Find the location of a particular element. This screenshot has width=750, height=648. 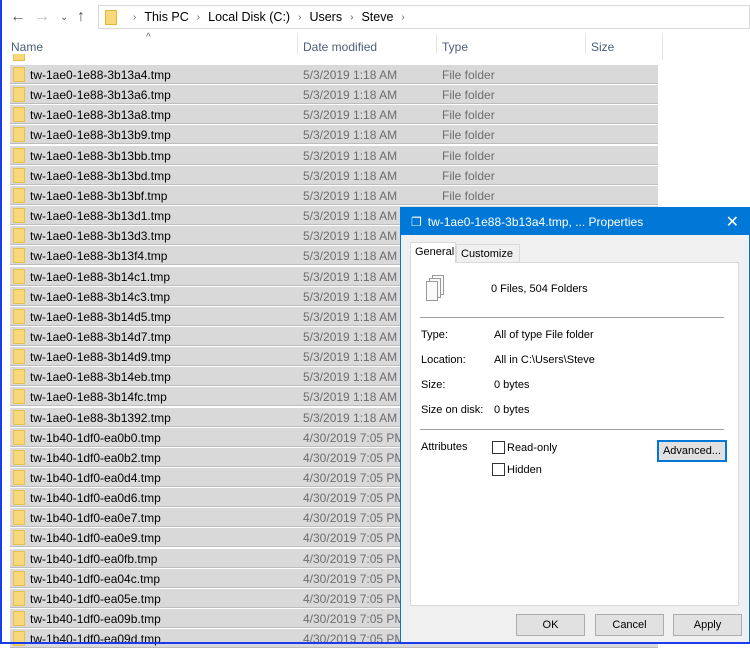

multiple-files-icon is located at coordinates (435, 288).